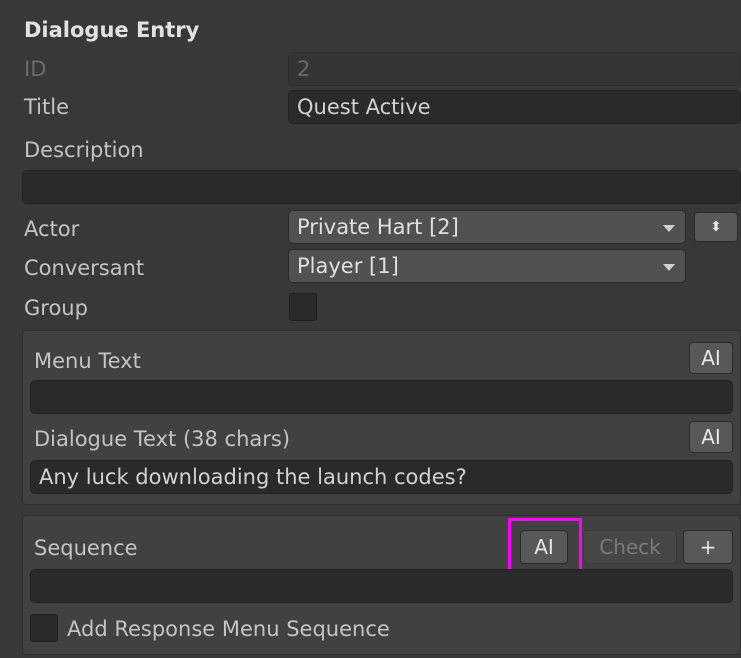 The height and width of the screenshot is (658, 741). I want to click on response-menu-label: Add Response Menu Sequence, so click(228, 629).